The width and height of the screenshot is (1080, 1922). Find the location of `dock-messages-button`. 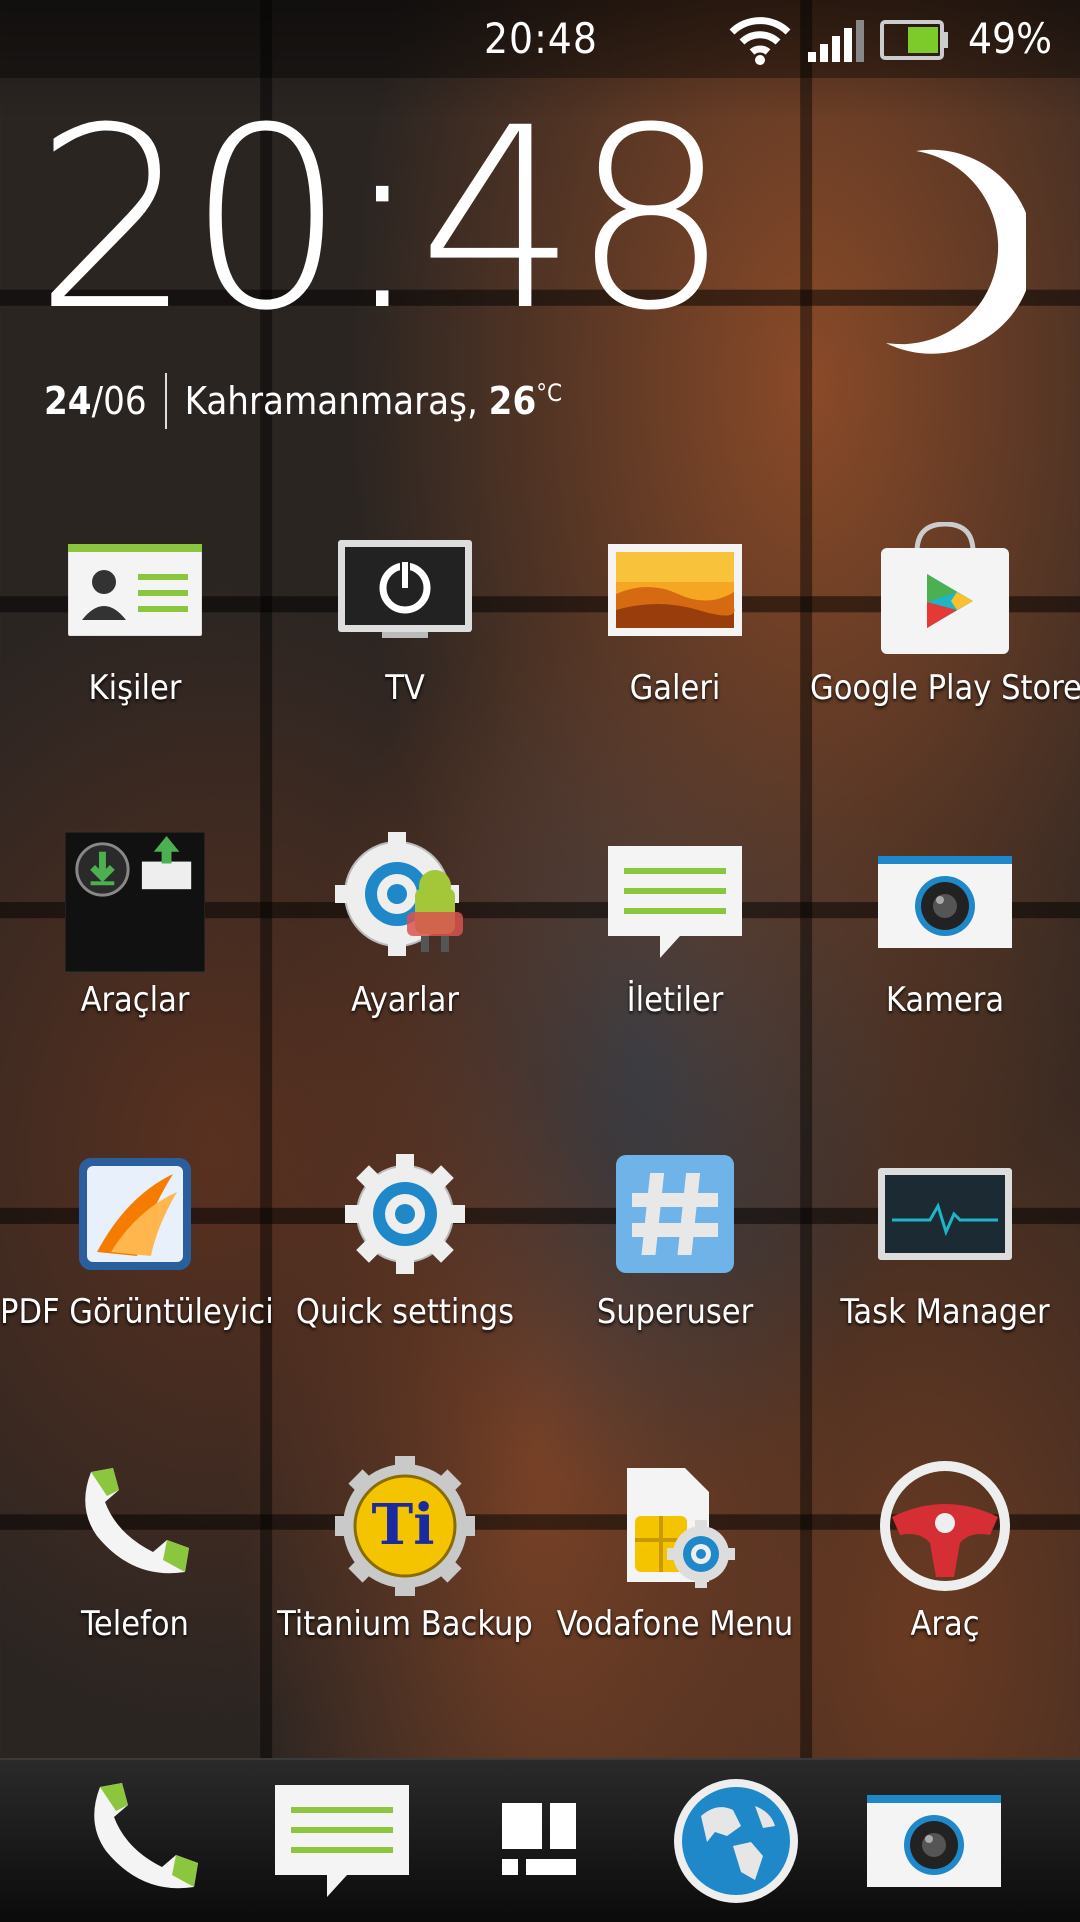

dock-messages-button is located at coordinates (342, 1843).